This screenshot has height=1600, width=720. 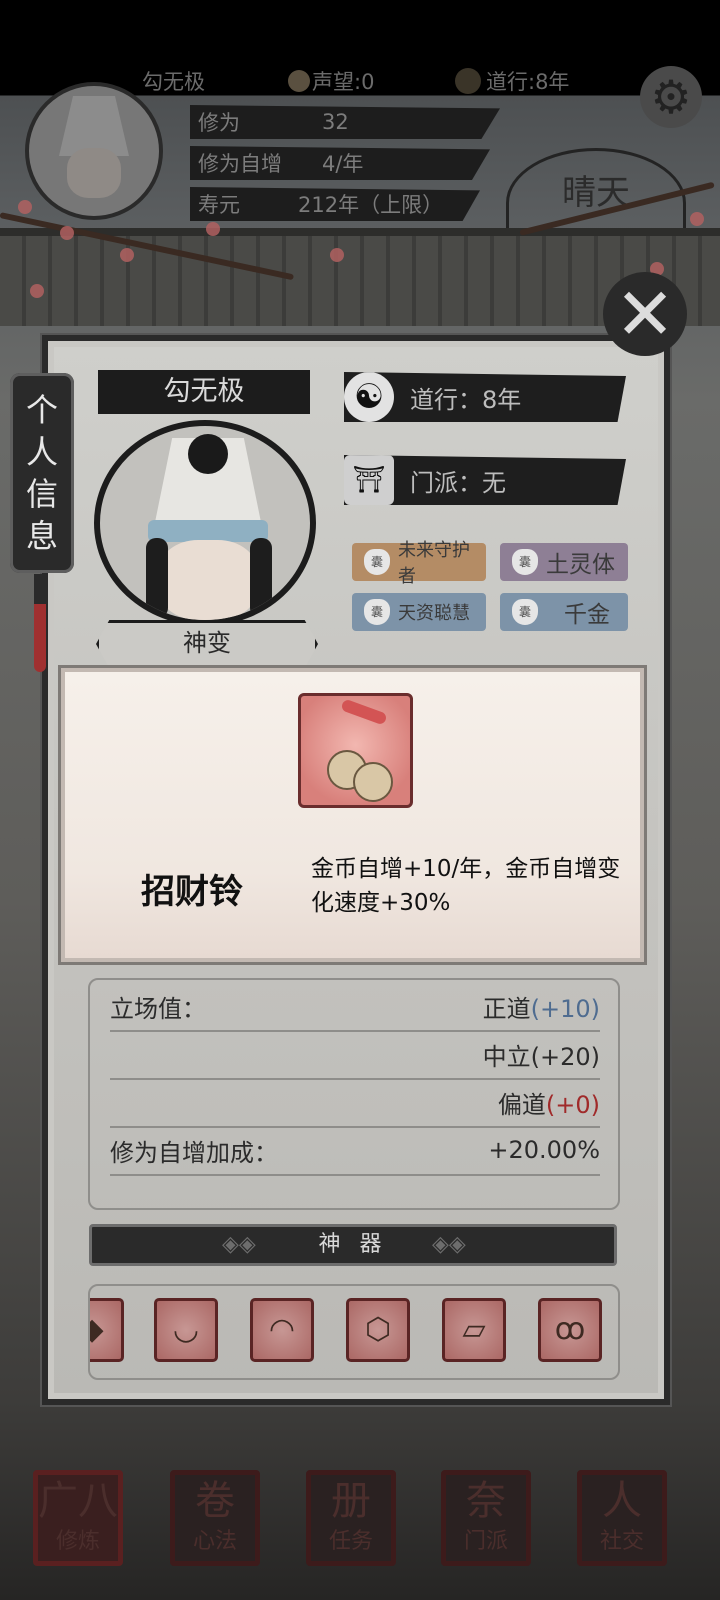 What do you see at coordinates (78, 1501) in the screenshot?
I see `nav-cultivate-icon: 广八` at bounding box center [78, 1501].